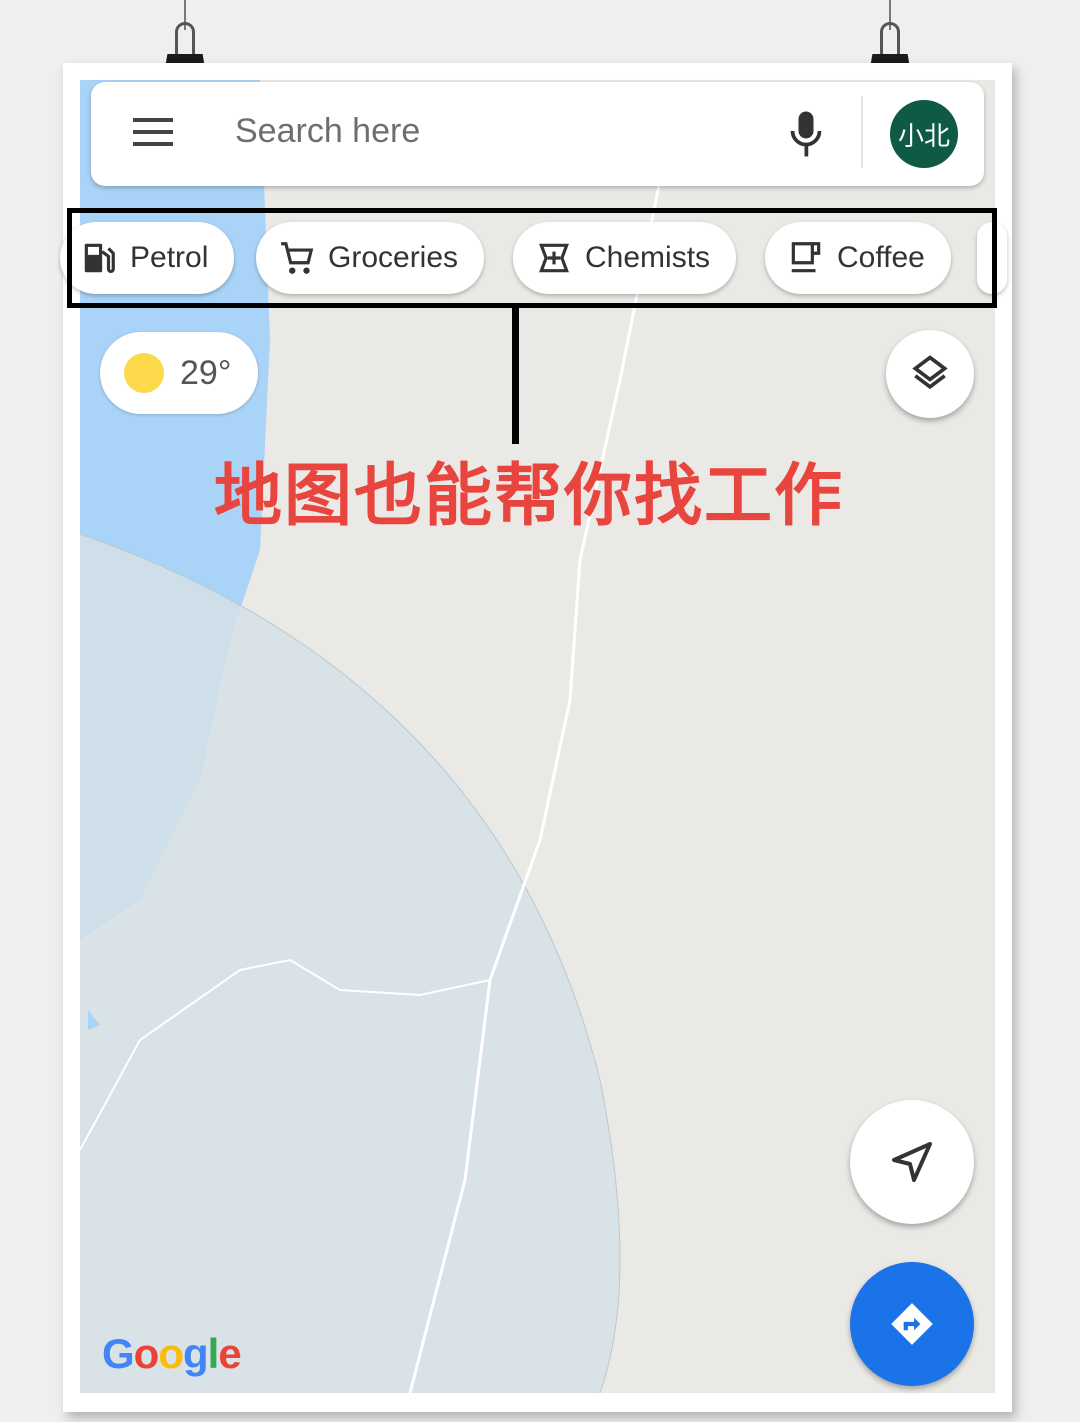 The height and width of the screenshot is (1422, 1080). What do you see at coordinates (179, 373) in the screenshot?
I see `weather-chip: 29°` at bounding box center [179, 373].